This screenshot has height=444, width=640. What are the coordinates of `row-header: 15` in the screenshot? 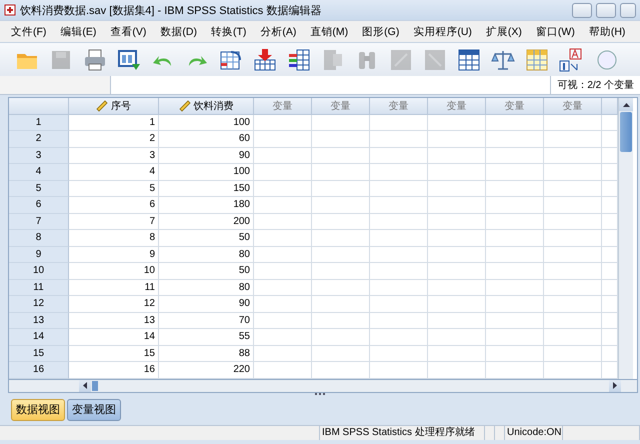 It's located at (39, 354).